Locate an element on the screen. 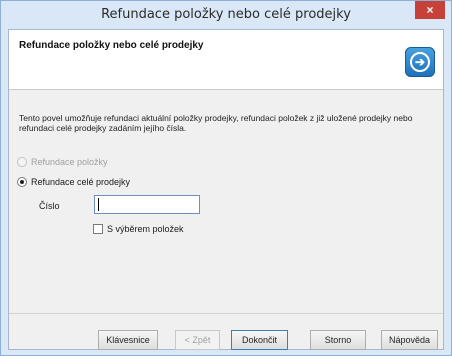  radio-label: Refundace položky is located at coordinates (69, 162).